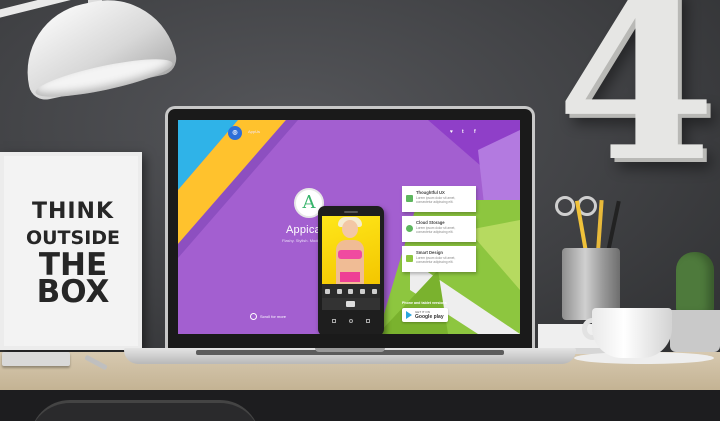 This screenshot has height=421, width=720. What do you see at coordinates (409, 315) in the screenshot?
I see `google-play-icon` at bounding box center [409, 315].